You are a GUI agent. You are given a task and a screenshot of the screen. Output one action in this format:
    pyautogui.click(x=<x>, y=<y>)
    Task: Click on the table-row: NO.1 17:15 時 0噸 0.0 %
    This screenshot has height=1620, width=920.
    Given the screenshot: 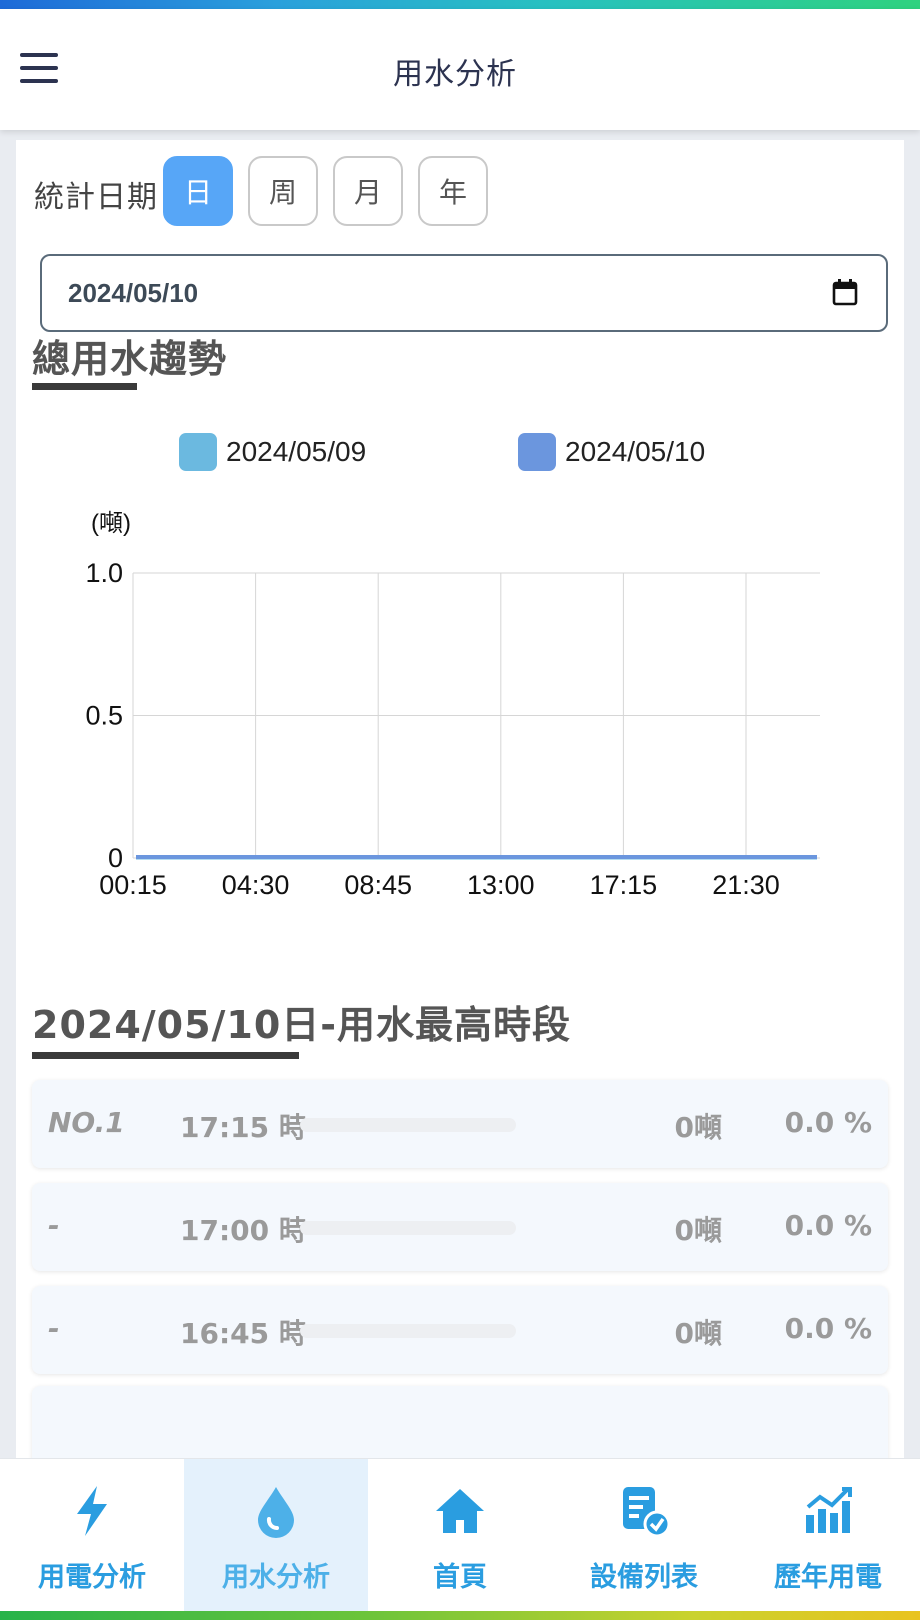 What is the action you would take?
    pyautogui.click(x=460, y=1124)
    